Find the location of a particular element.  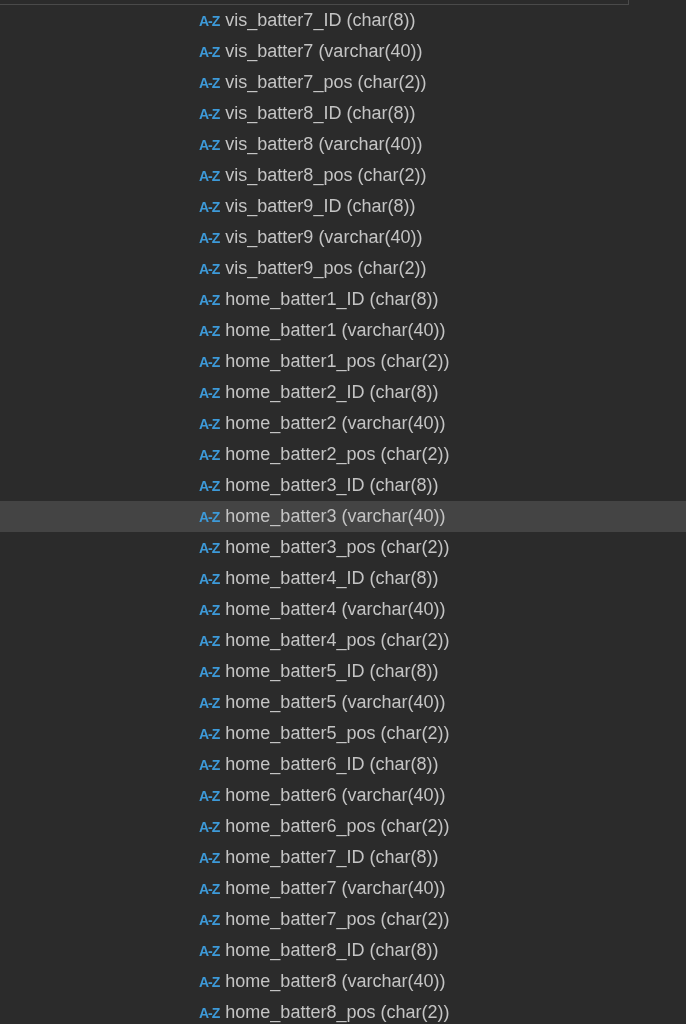

column-item: A-Z vis_batter8 (varchar(40)) is located at coordinates (343, 144).